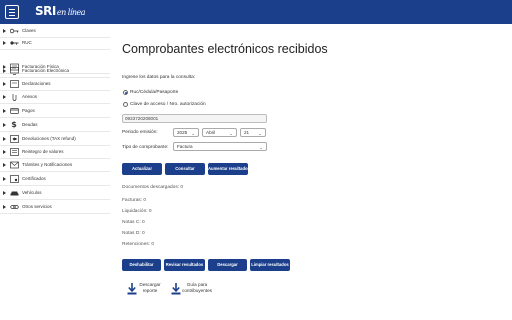  I want to click on year-select: 2025 ⌄, so click(186, 132).